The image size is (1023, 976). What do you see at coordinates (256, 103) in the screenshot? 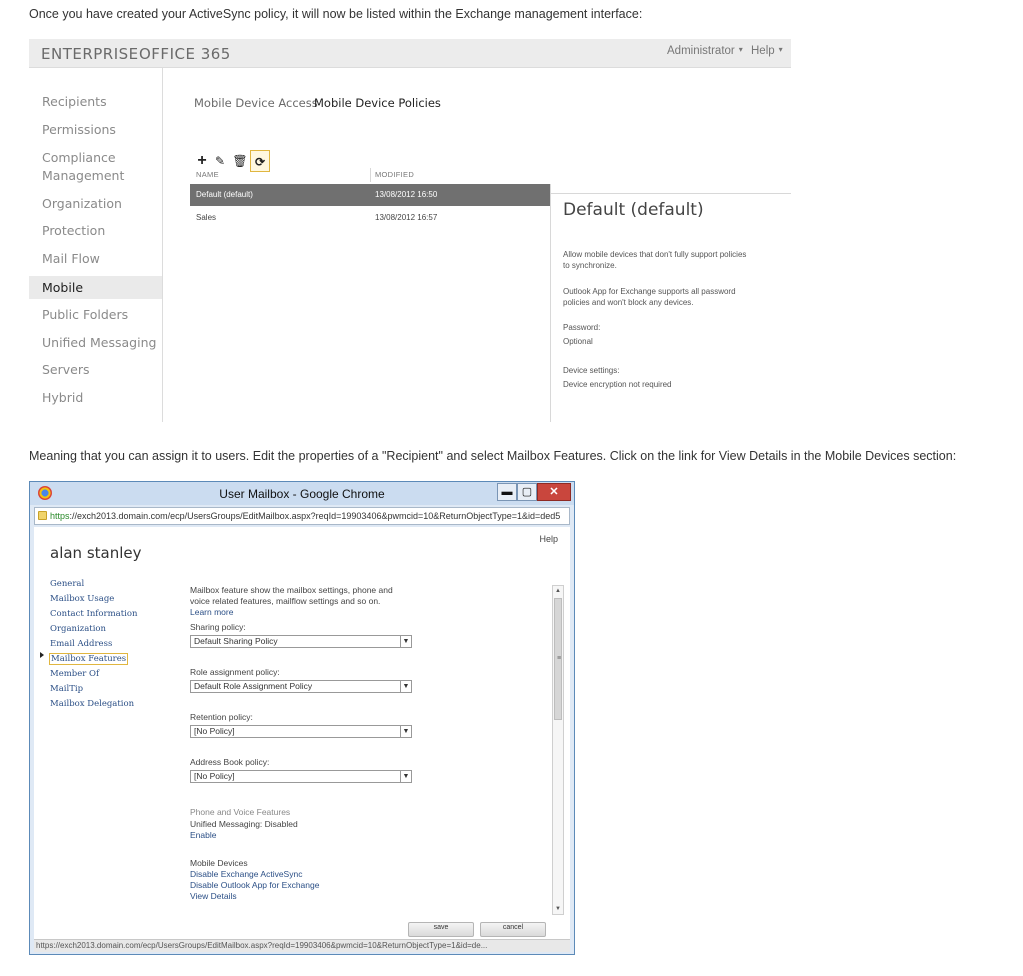
I see `tab-mobile-device-access: Mobile Device Access` at bounding box center [256, 103].